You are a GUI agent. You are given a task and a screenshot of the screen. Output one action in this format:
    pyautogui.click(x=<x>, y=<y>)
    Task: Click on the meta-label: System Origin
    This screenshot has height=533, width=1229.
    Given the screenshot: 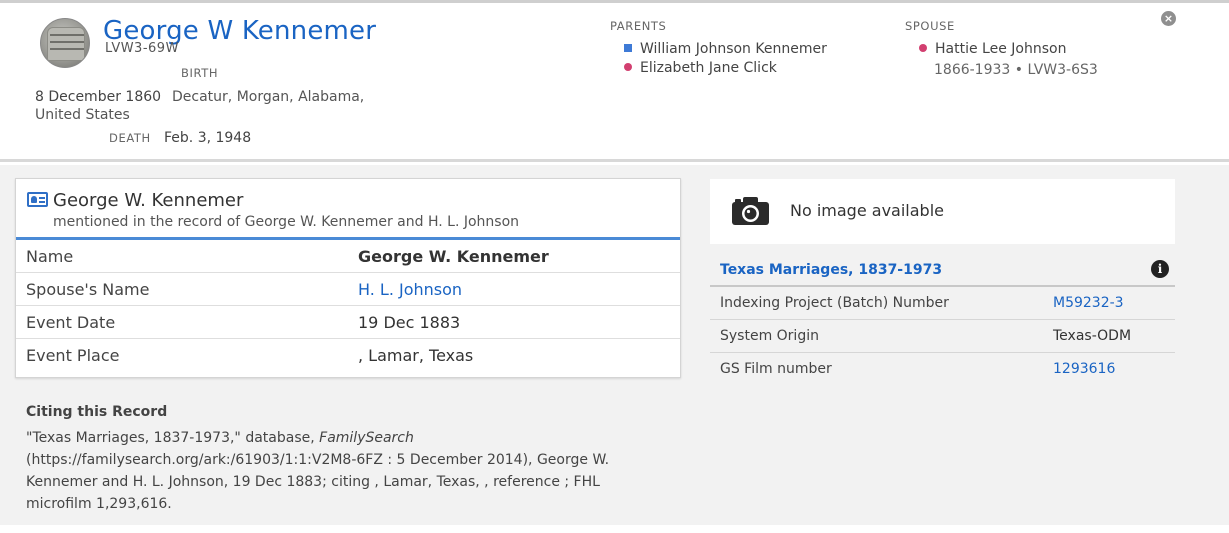 What is the action you would take?
    pyautogui.click(x=769, y=336)
    